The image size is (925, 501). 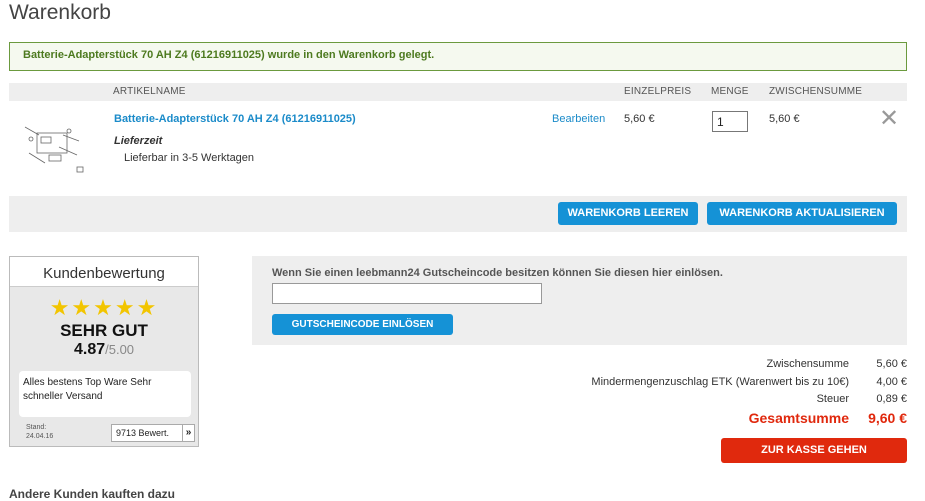 What do you see at coordinates (362, 324) in the screenshot?
I see `redeem-coupon-button: GUTSCHEINCODE EINLÖSEN` at bounding box center [362, 324].